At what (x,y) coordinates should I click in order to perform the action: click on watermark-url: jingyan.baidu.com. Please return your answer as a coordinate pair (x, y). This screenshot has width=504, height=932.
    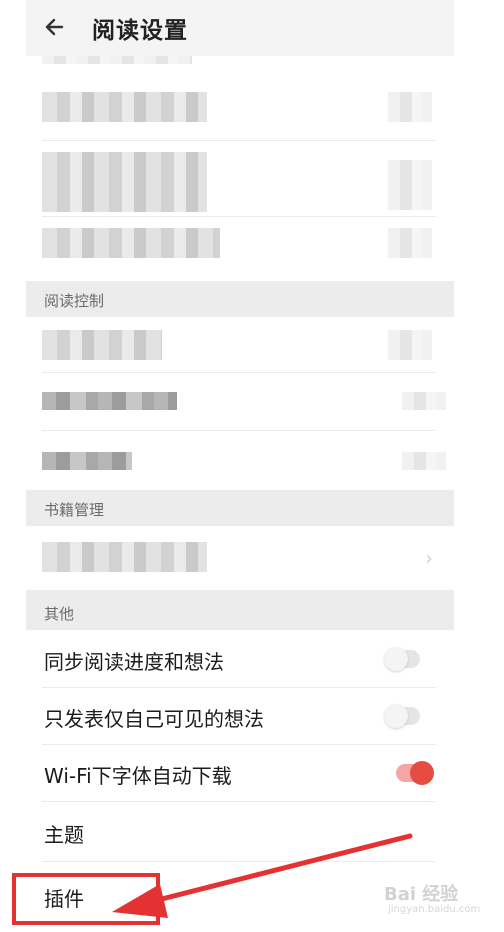
    Looking at the image, I should click on (434, 909).